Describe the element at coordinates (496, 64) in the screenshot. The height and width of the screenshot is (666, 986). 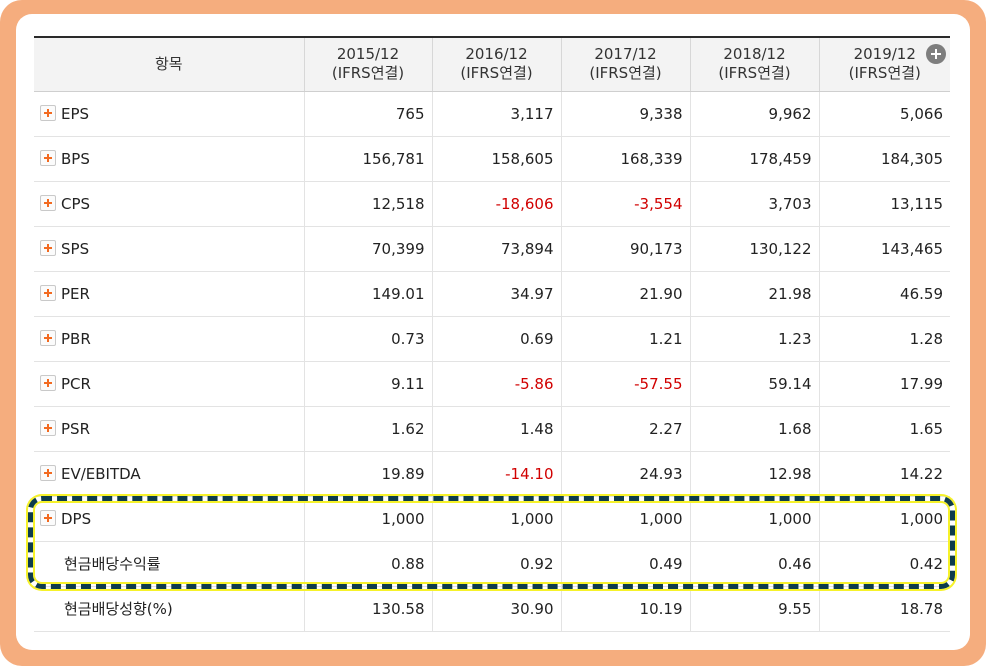
I see `column-header-2016: 2016/12 (IFRS연결)` at that location.